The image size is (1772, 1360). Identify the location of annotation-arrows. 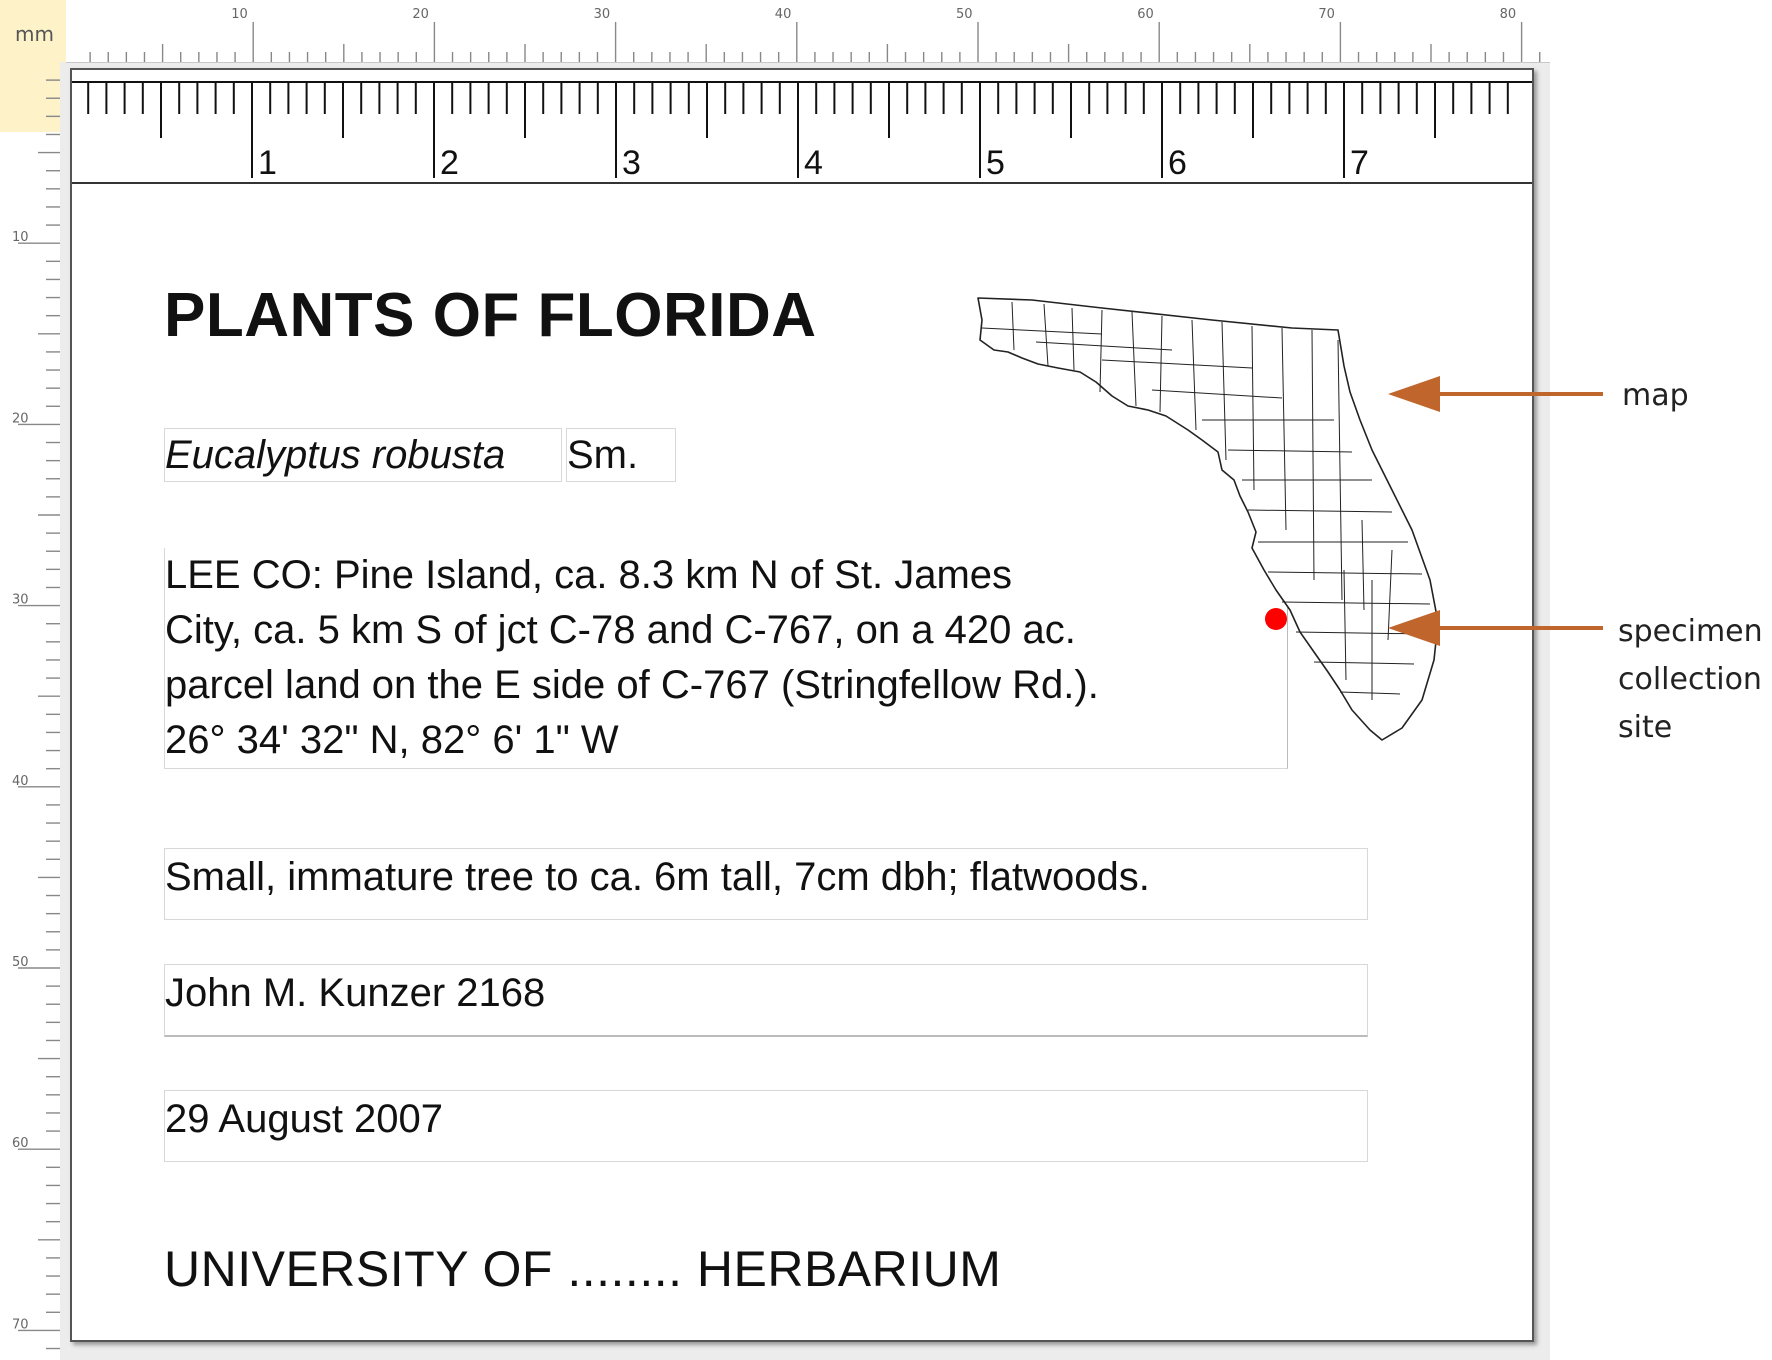
(1495, 511).